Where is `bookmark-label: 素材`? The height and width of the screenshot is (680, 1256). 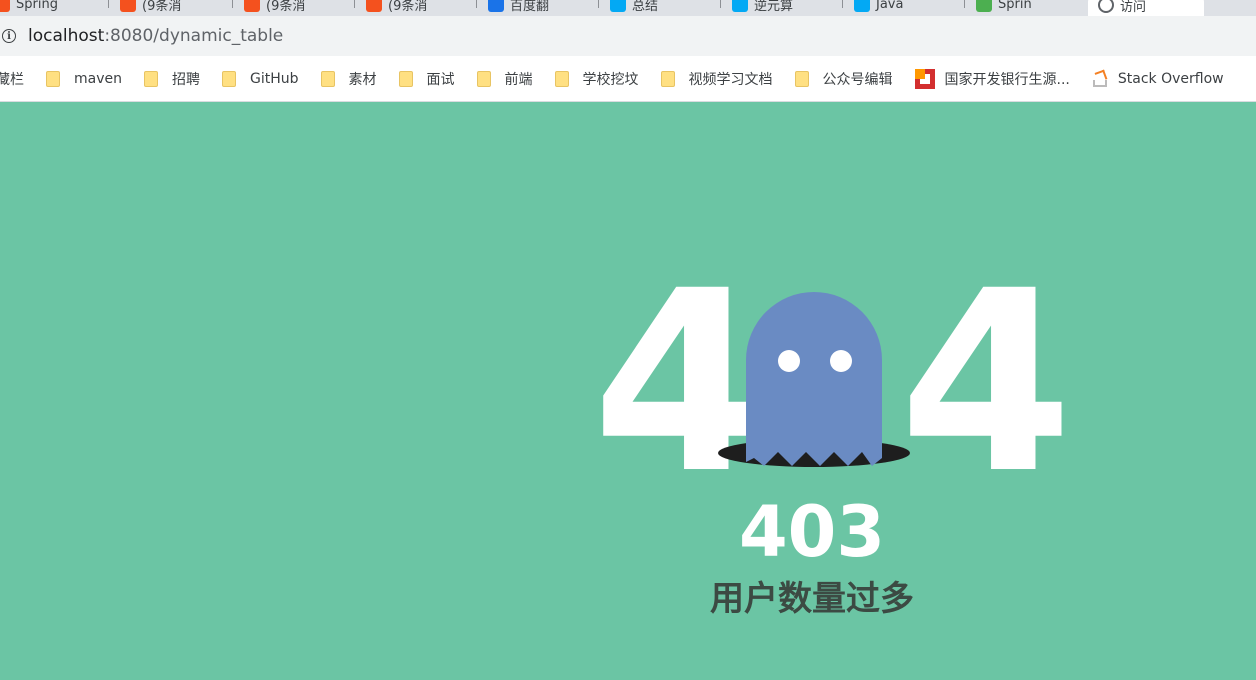
bookmark-label: 素材 is located at coordinates (362, 79).